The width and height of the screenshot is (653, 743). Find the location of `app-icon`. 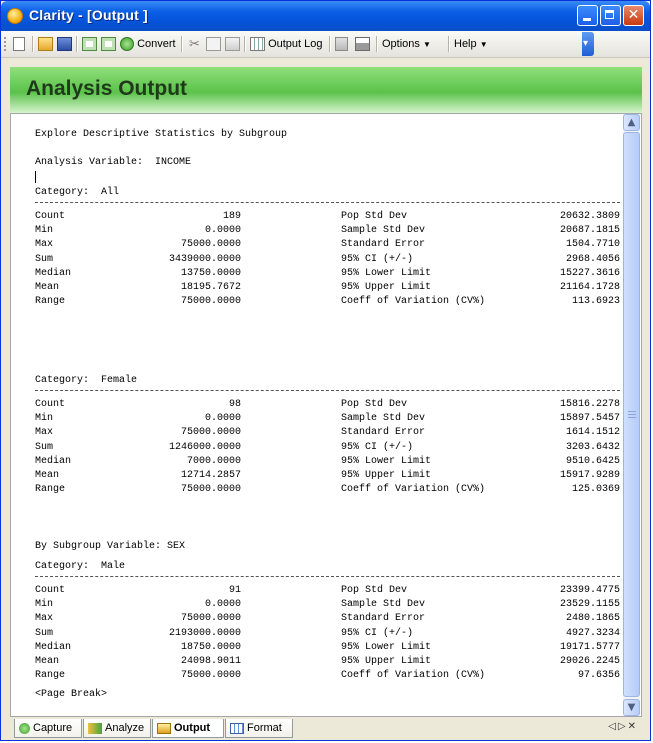

app-icon is located at coordinates (15, 16).